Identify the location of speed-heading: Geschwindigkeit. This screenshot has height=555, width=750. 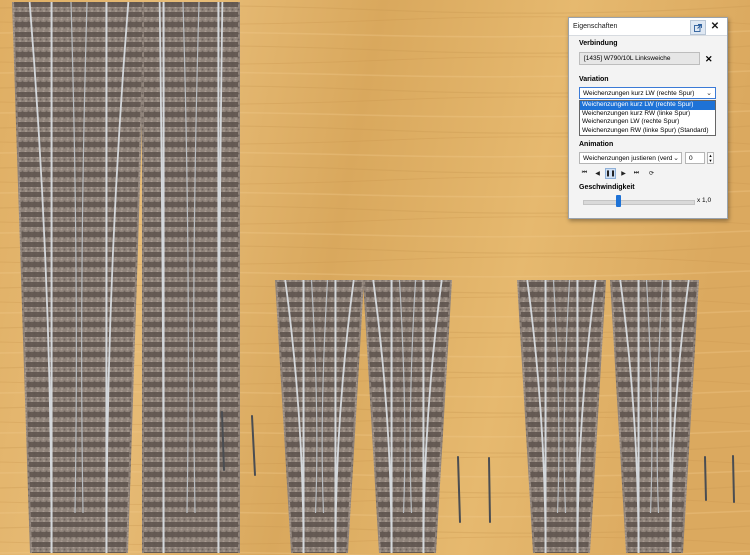
(607, 187).